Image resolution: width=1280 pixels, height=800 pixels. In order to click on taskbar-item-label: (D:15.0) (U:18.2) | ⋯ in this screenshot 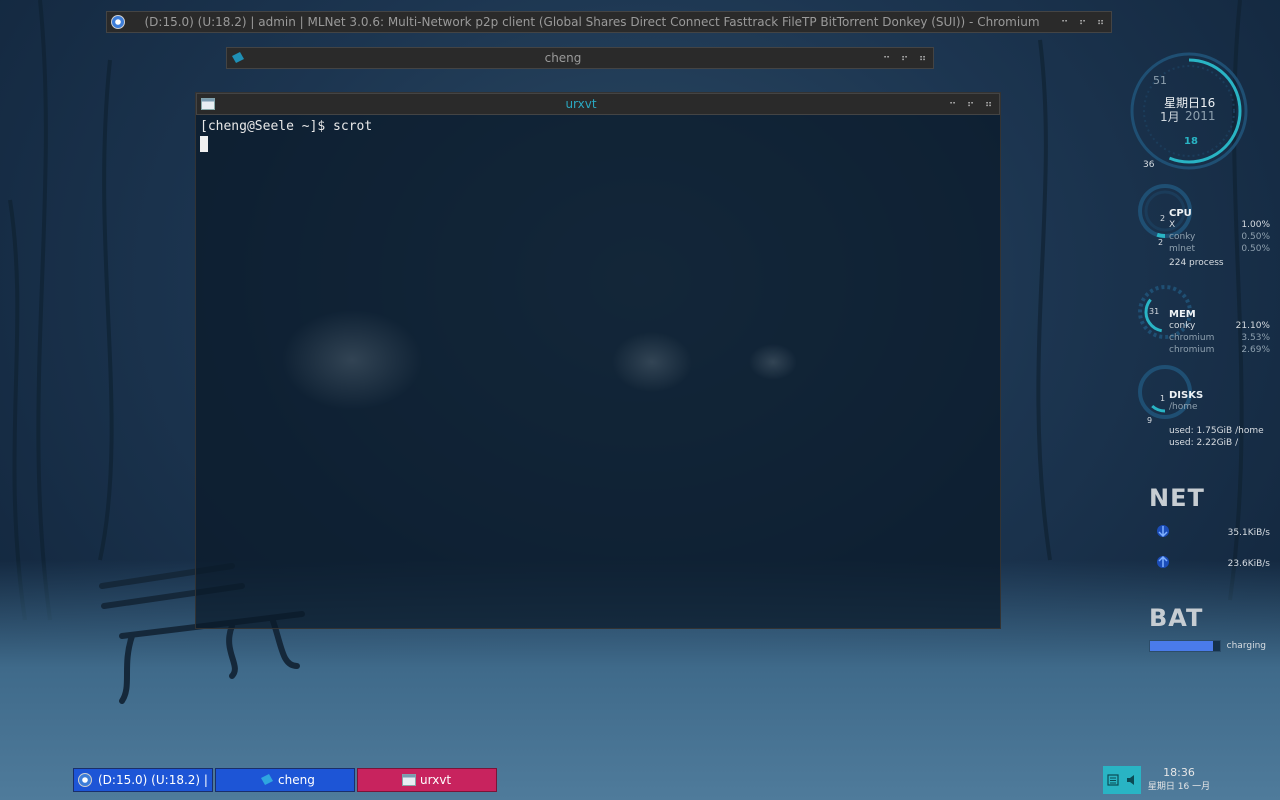, I will do `click(155, 780)`.